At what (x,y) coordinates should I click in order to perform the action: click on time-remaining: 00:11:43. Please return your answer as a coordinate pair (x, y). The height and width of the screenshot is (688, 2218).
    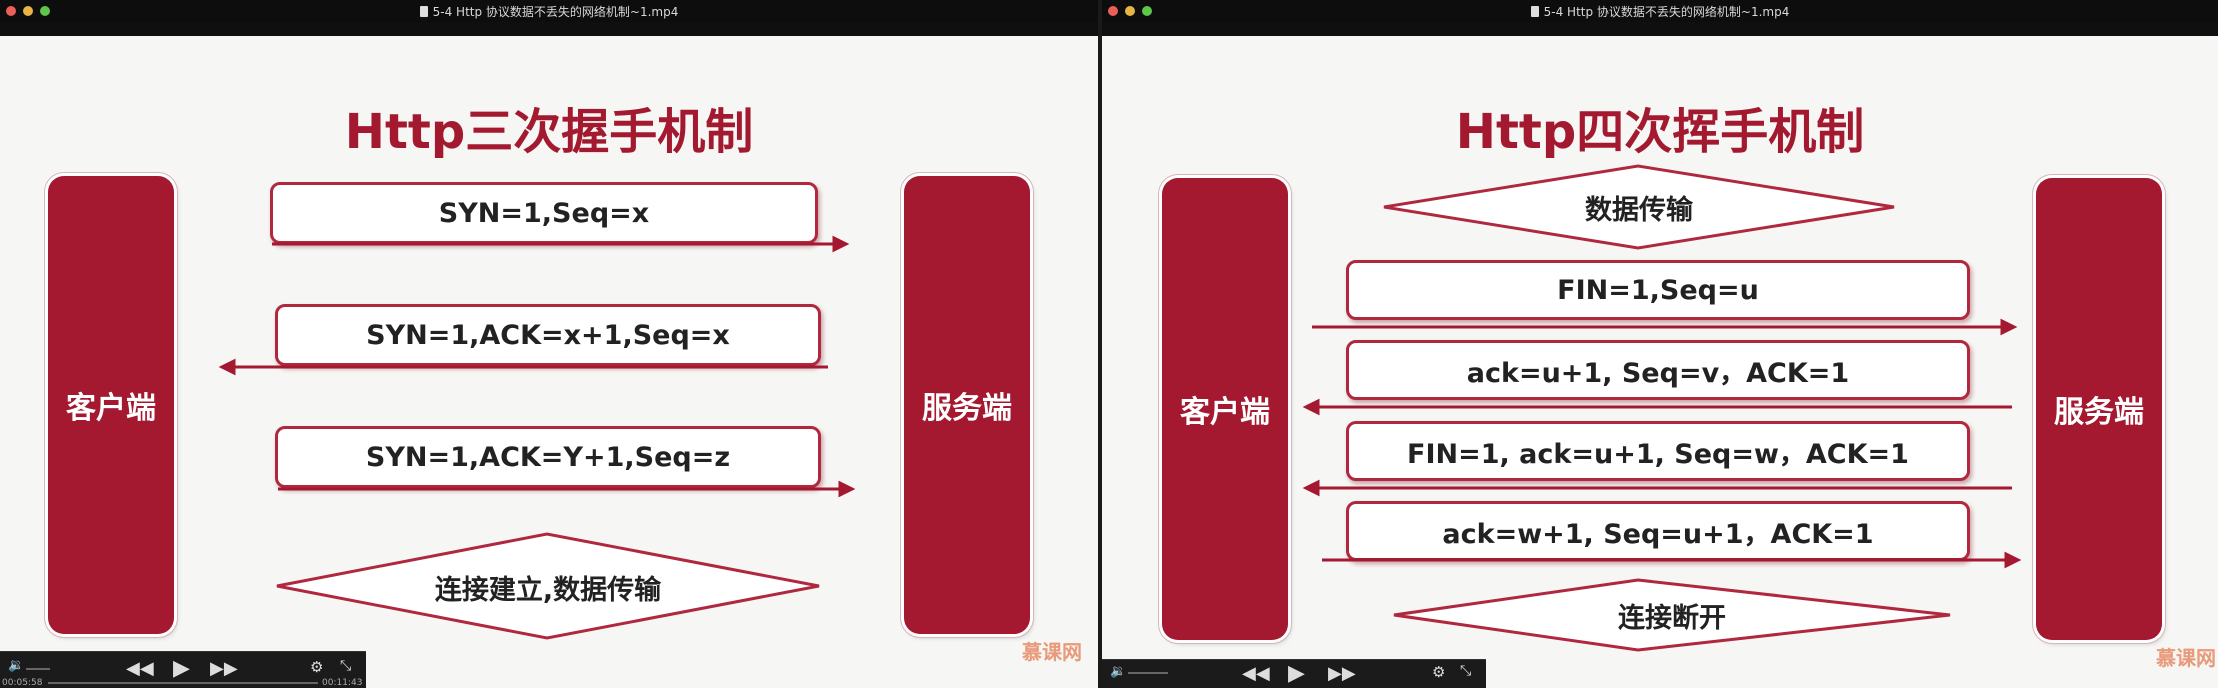
    Looking at the image, I should click on (342, 683).